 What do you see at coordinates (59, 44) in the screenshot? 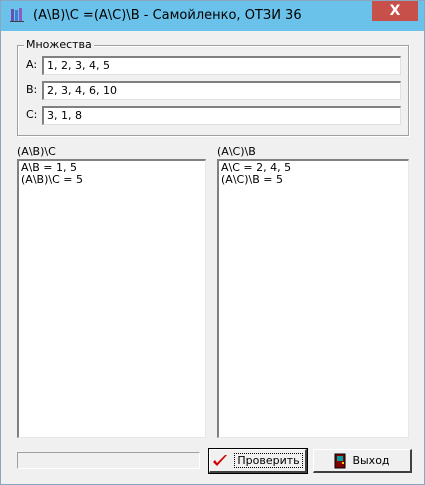
I see `sets-legend: Множества` at bounding box center [59, 44].